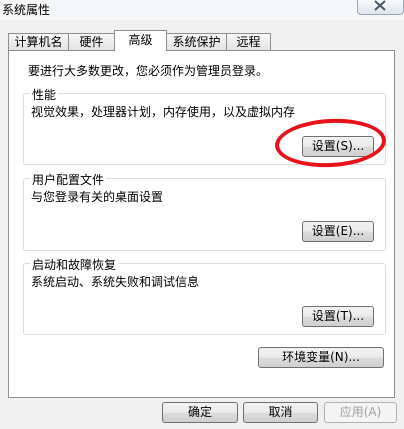 The width and height of the screenshot is (404, 429). What do you see at coordinates (68, 179) in the screenshot?
I see `user-profiles-group-title: 用户配置文件` at bounding box center [68, 179].